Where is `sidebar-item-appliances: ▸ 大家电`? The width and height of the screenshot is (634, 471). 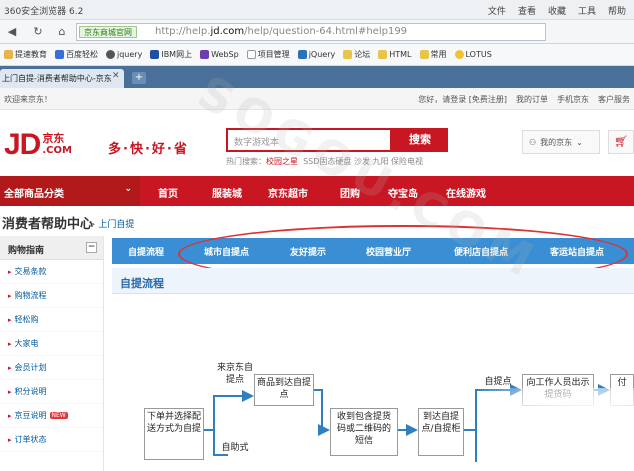
sidebar-item-appliances: ▸ 大家电 is located at coordinates (51, 344).